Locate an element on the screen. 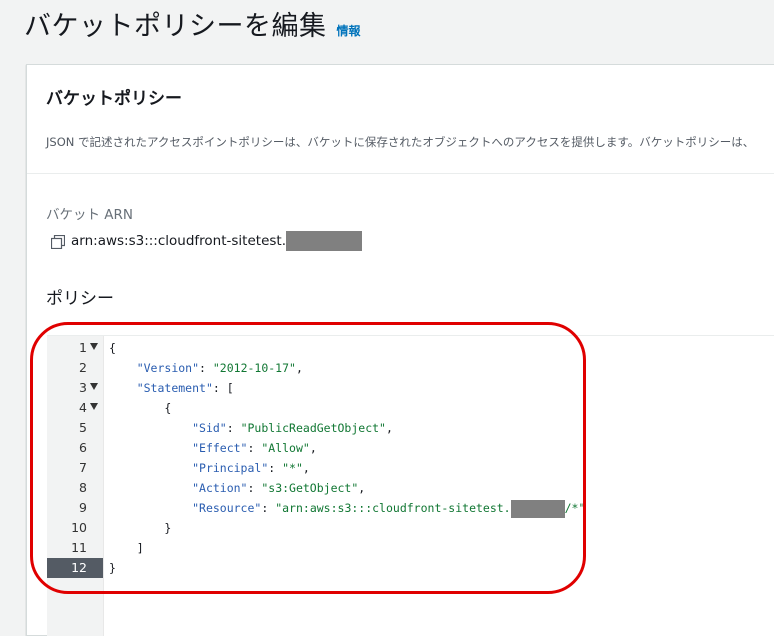  panel-title: バケットポリシー is located at coordinates (114, 99).